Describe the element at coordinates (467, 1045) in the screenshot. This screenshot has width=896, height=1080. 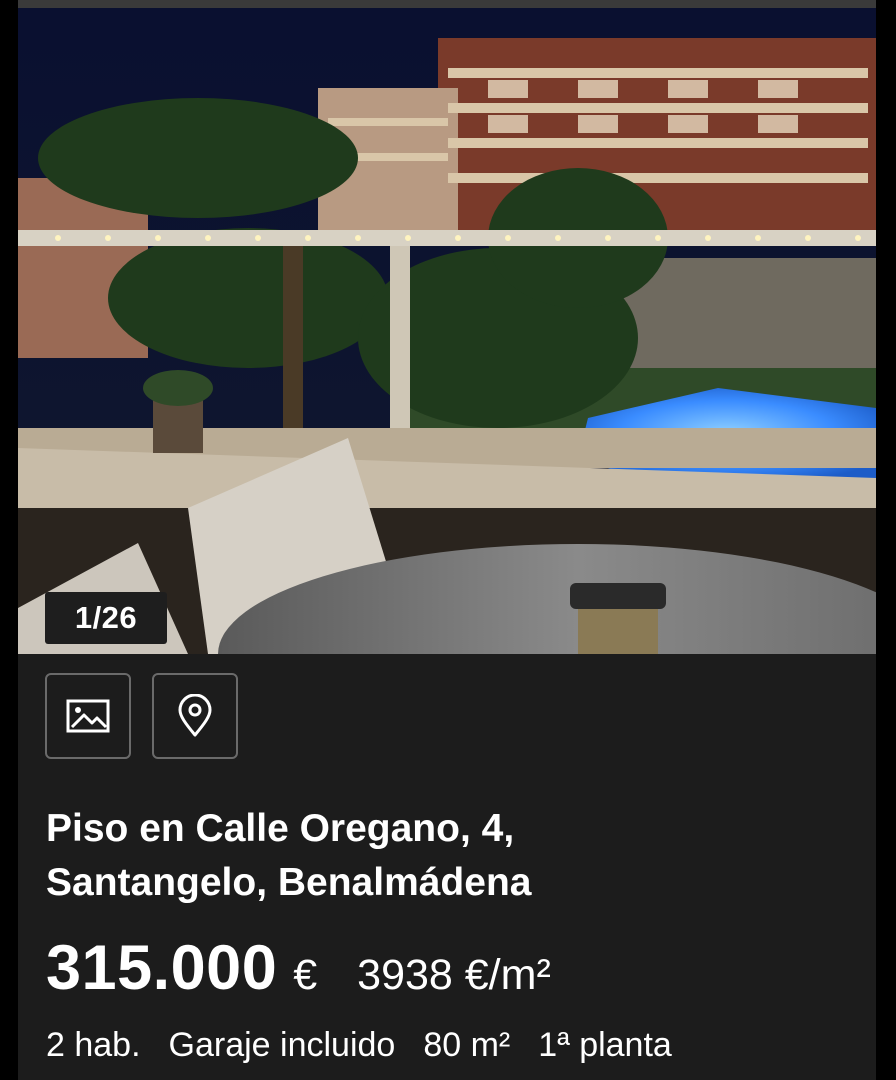
I see `feature-area: 80 m²` at that location.